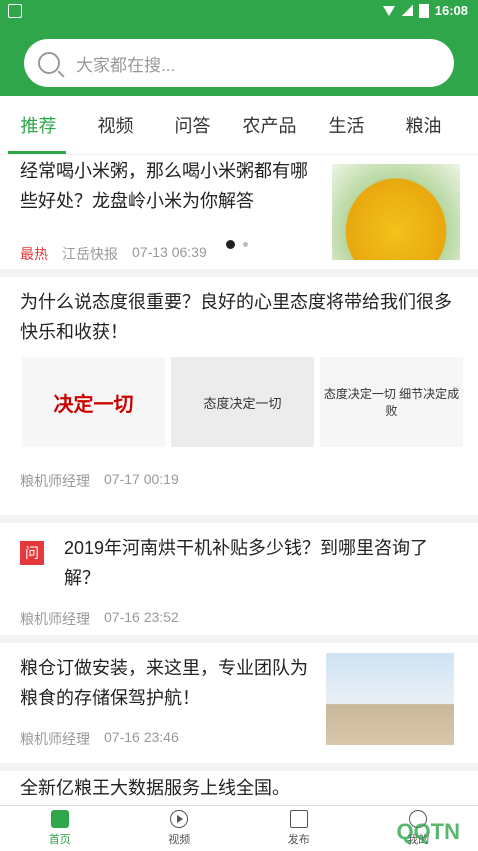 Image resolution: width=478 pixels, height=851 pixels. I want to click on article-meta: 粮机师经理 07-17 00:19, so click(99, 481).